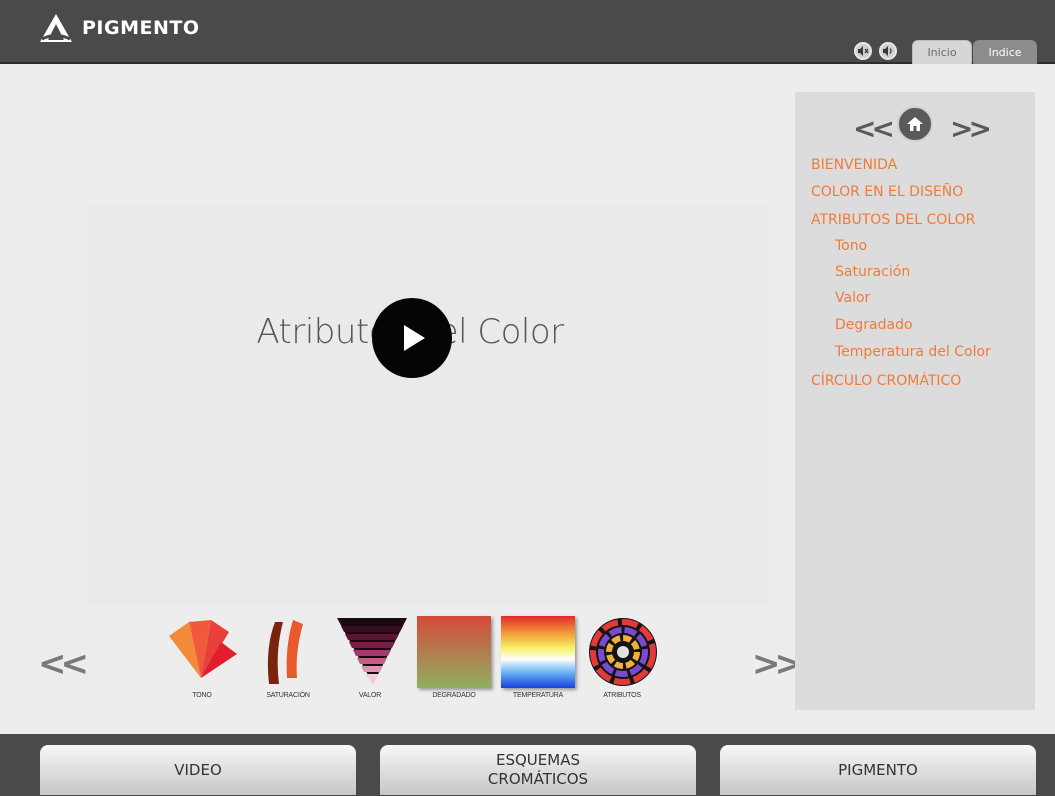 Image resolution: width=1055 pixels, height=796 pixels. I want to click on play-button, so click(412, 338).